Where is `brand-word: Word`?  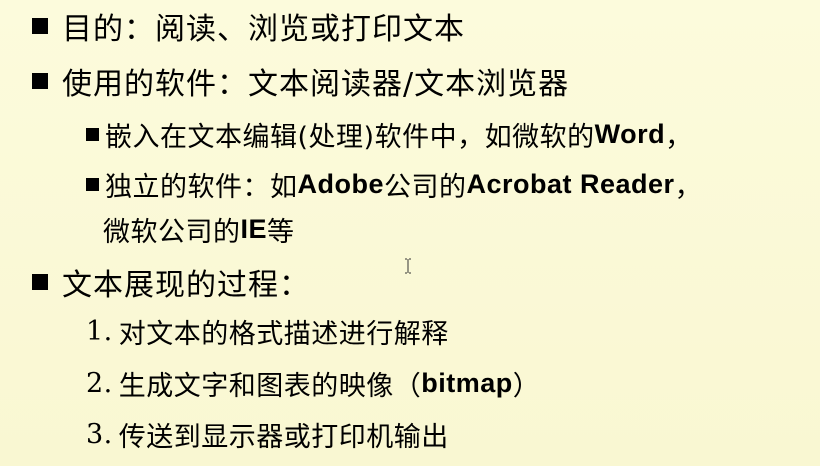
brand-word: Word is located at coordinates (630, 133).